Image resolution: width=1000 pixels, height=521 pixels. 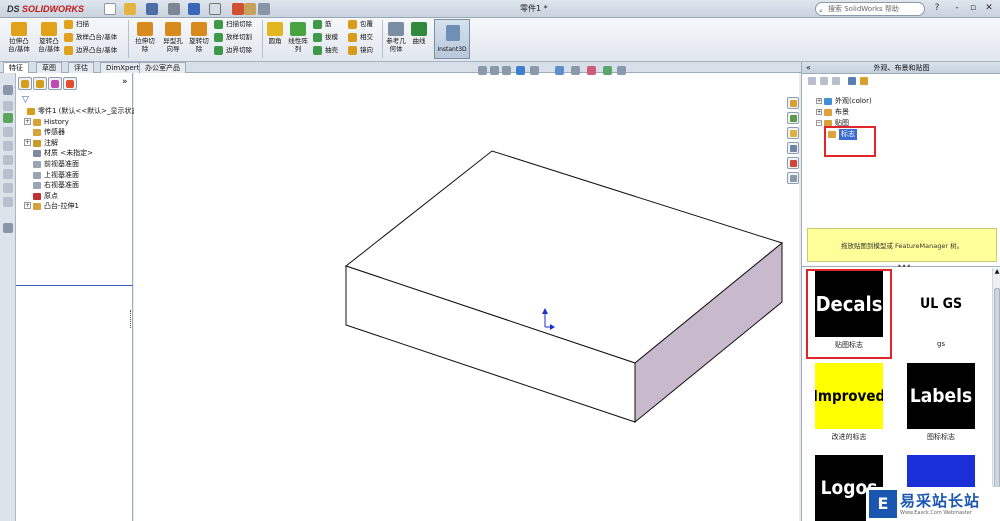 What do you see at coordinates (996, 271) in the screenshot?
I see `scroll-up-icon: ▲` at bounding box center [996, 271].